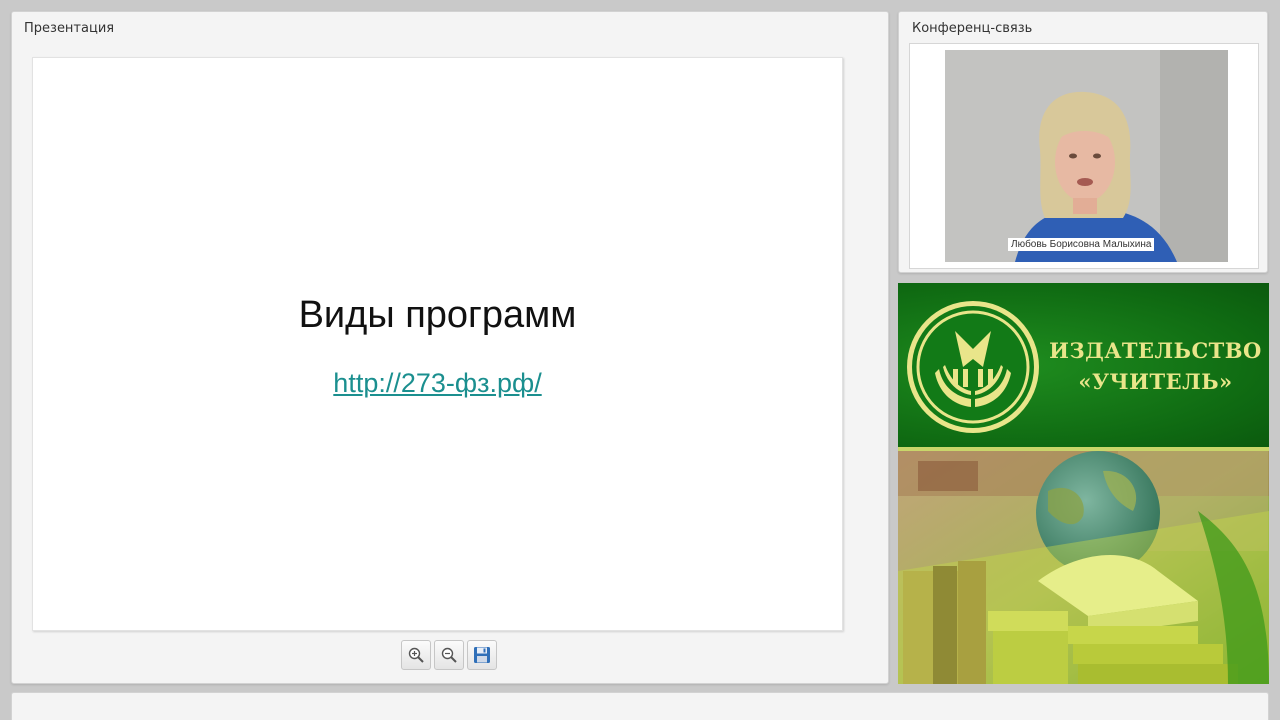  What do you see at coordinates (972, 28) in the screenshot?
I see `conference-panel-title: Конференц-связь` at bounding box center [972, 28].